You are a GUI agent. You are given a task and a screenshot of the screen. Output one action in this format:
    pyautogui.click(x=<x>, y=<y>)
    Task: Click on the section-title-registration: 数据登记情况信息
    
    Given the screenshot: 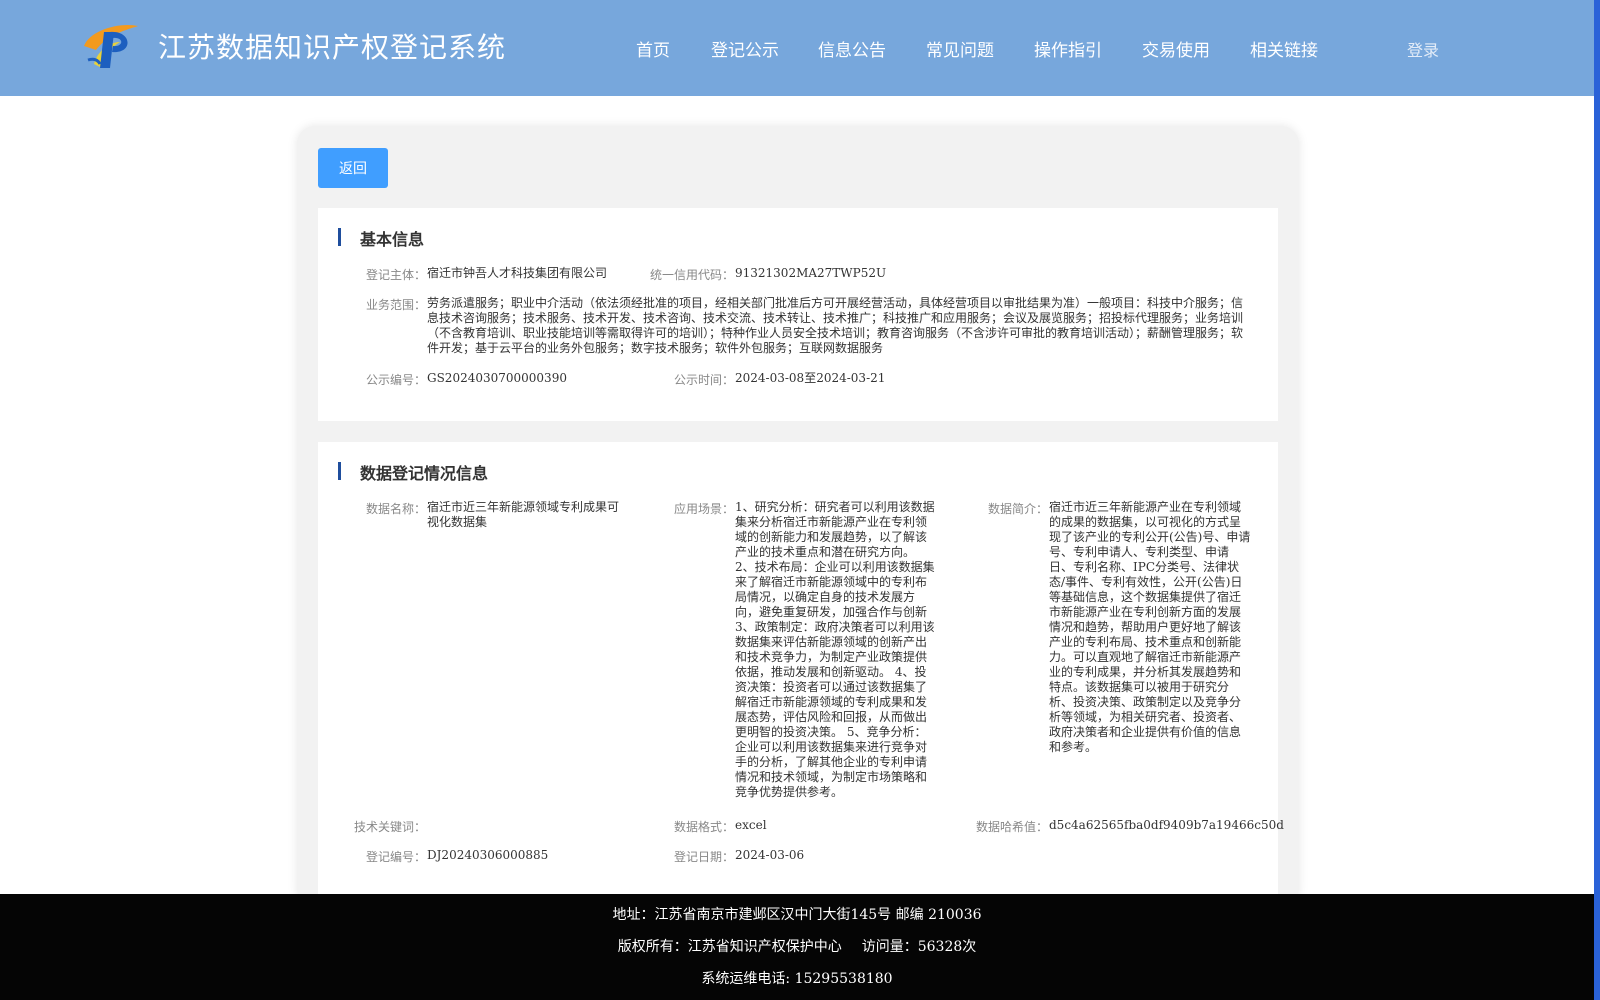 What is the action you would take?
    pyautogui.click(x=413, y=472)
    